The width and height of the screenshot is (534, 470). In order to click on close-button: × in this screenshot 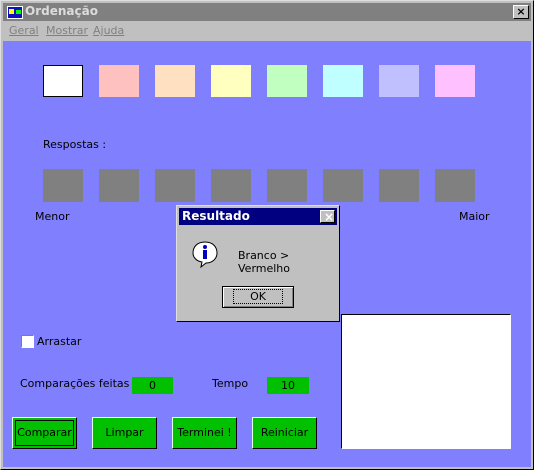, I will do `click(521, 12)`.